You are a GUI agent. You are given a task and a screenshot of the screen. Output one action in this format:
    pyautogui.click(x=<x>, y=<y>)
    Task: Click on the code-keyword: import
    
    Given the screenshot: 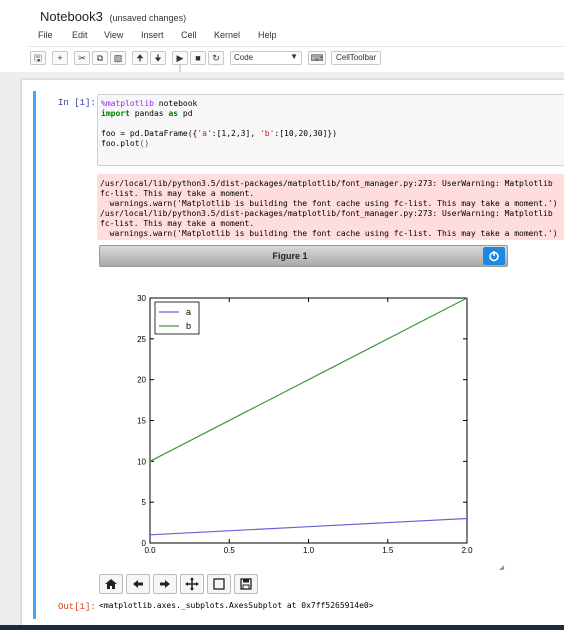 What is the action you would take?
    pyautogui.click(x=115, y=113)
    